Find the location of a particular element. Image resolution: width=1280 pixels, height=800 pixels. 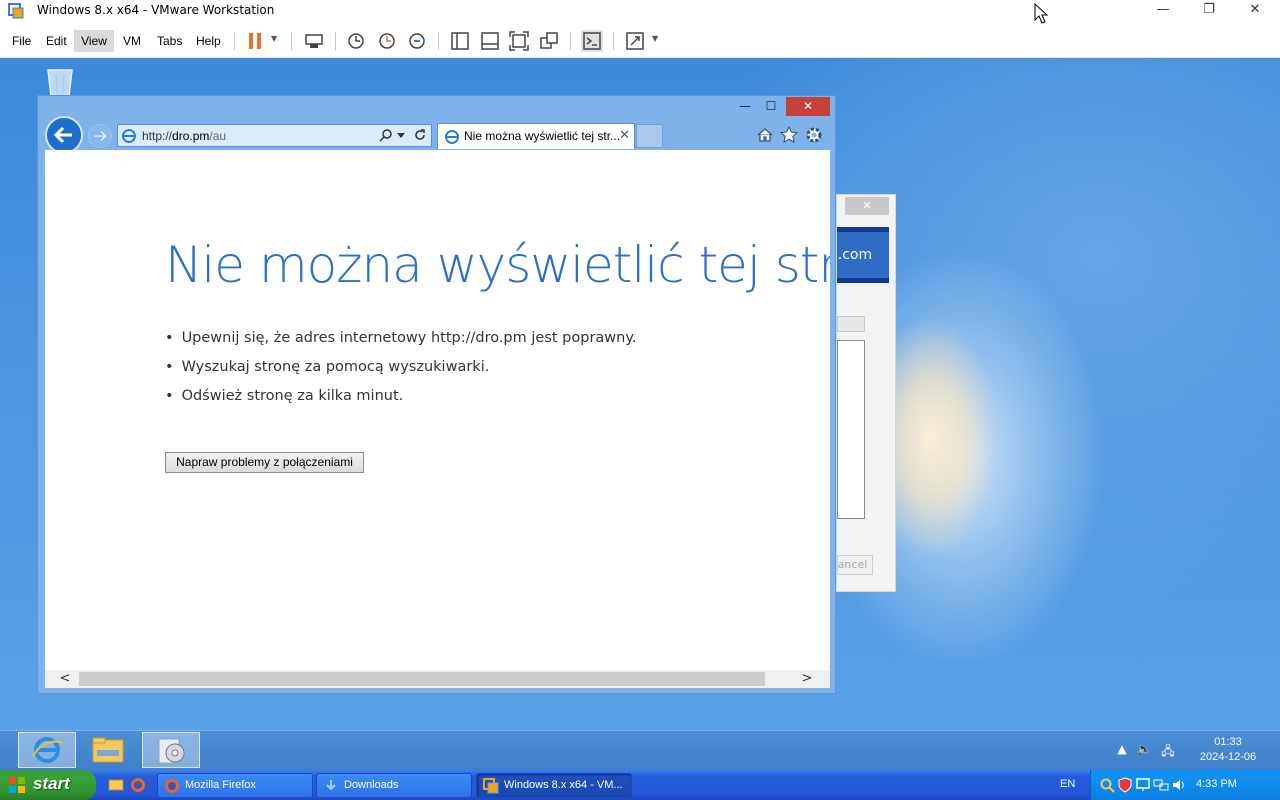

guest-clock: 01:33 2024-12-06 is located at coordinates (1228, 750).